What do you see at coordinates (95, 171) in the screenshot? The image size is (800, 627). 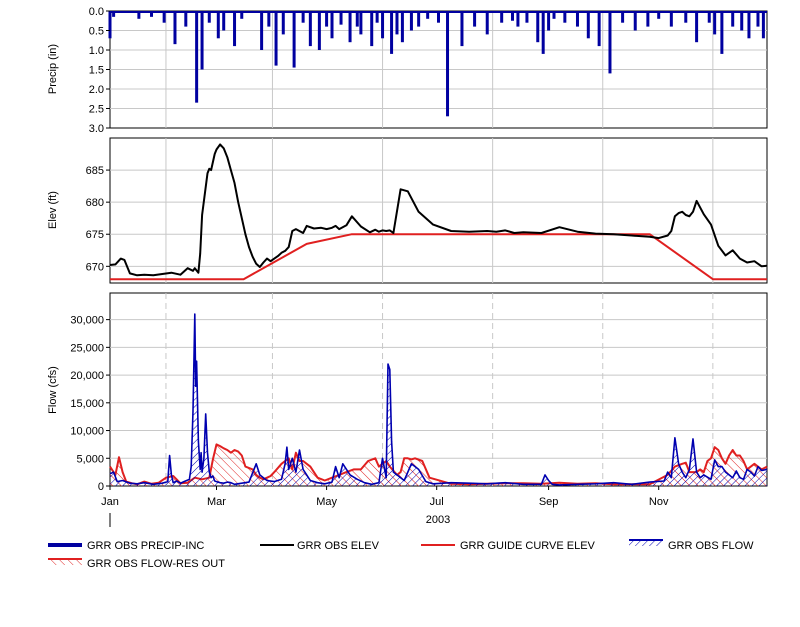 I see `y-tick-label: 685` at bounding box center [95, 171].